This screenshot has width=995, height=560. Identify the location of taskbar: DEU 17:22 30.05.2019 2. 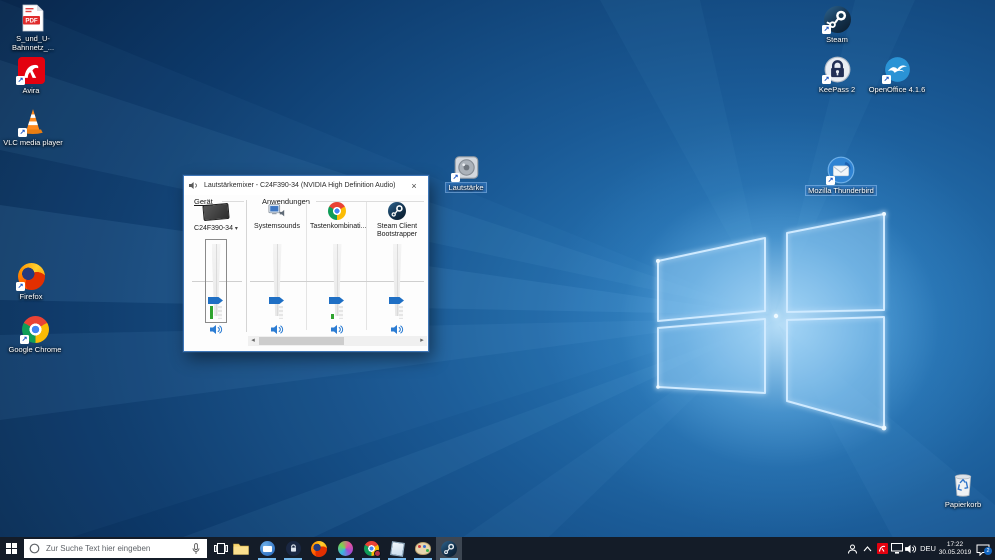
(497, 548).